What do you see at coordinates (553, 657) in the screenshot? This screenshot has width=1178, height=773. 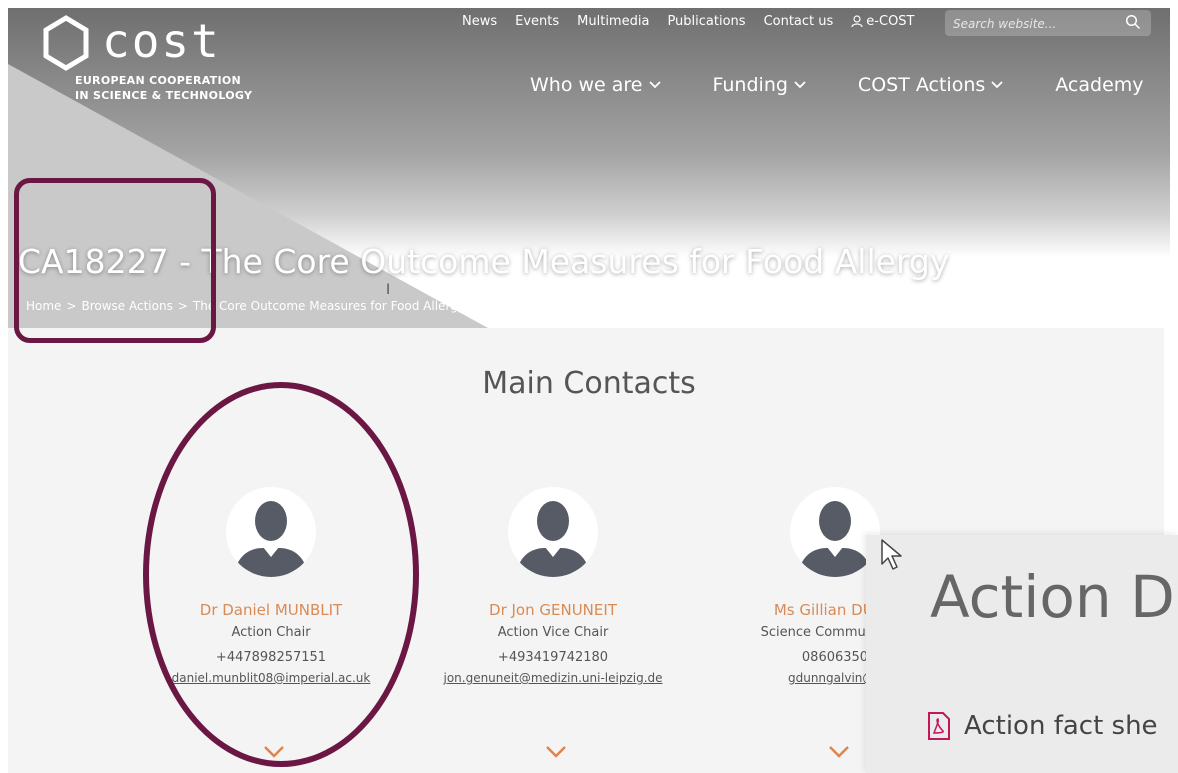 I see `contact-phone: +493419742180` at bounding box center [553, 657].